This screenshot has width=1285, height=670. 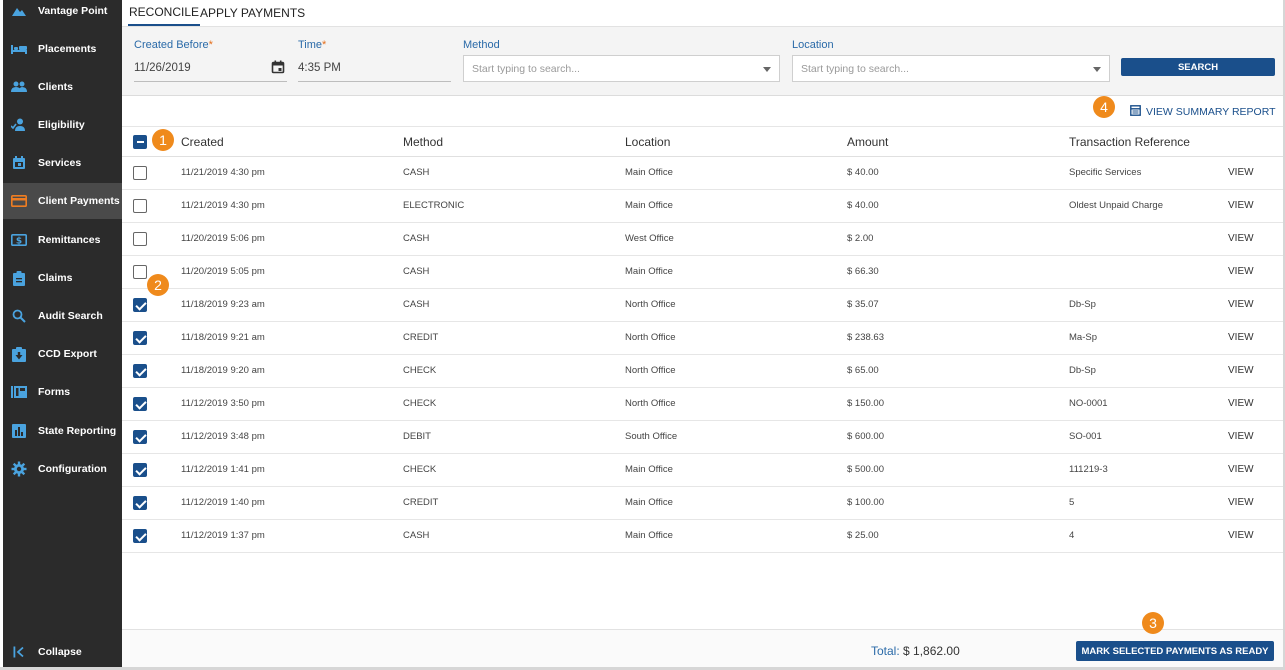 What do you see at coordinates (863, 370) in the screenshot?
I see `cell-amount: $ 65.00` at bounding box center [863, 370].